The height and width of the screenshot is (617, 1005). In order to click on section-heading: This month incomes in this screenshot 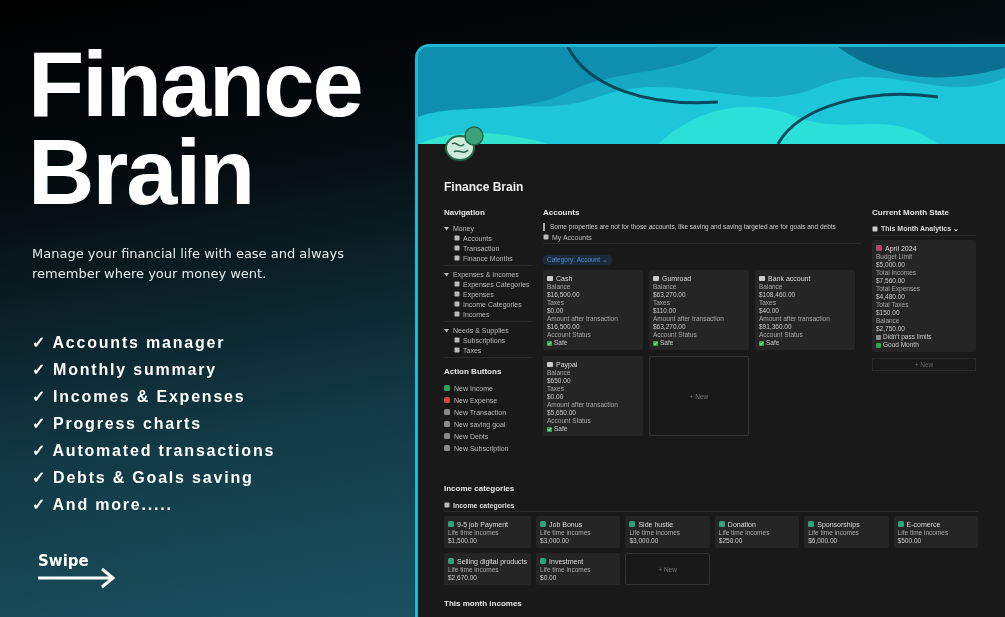, I will do `click(483, 603)`.